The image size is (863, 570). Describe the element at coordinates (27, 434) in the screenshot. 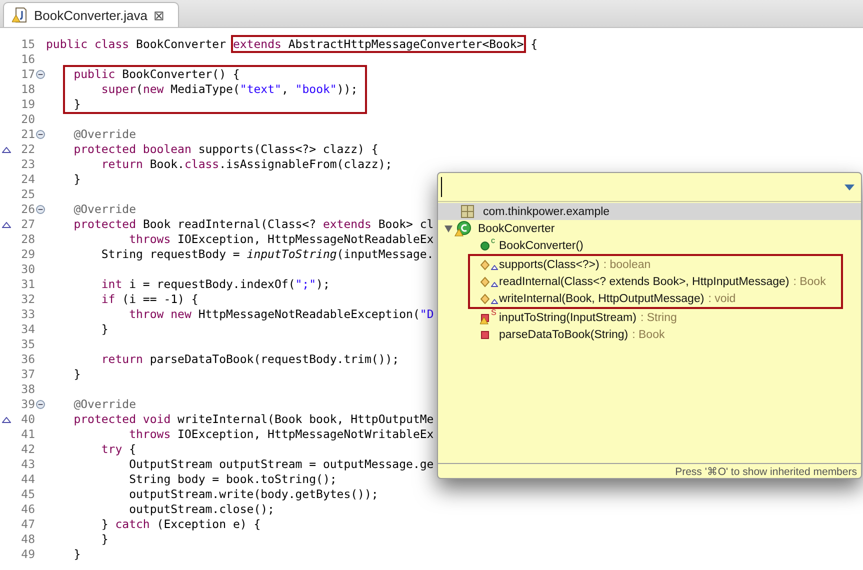

I see `line-number: 41` at that location.